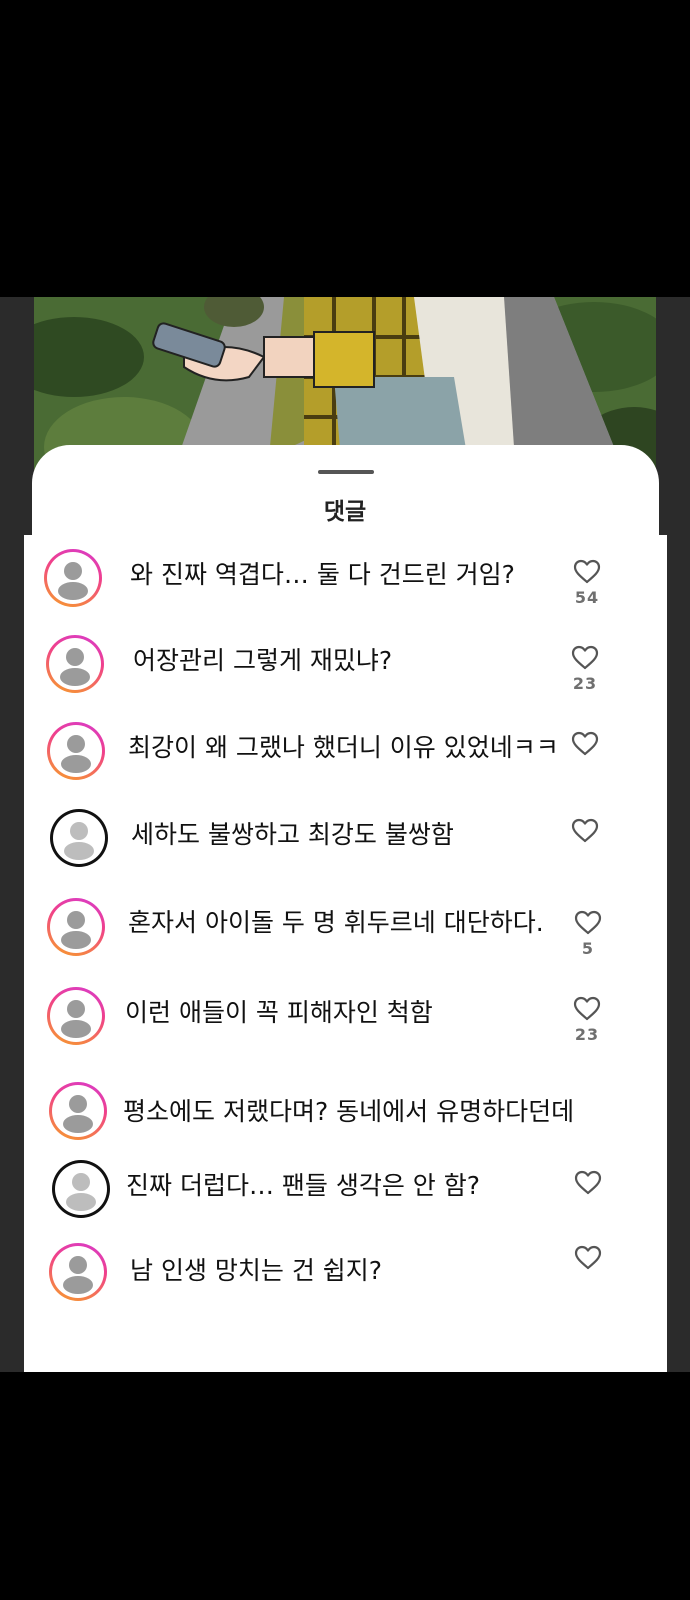 The image size is (690, 1600). What do you see at coordinates (588, 948) in the screenshot?
I see `like-count: 5` at bounding box center [588, 948].